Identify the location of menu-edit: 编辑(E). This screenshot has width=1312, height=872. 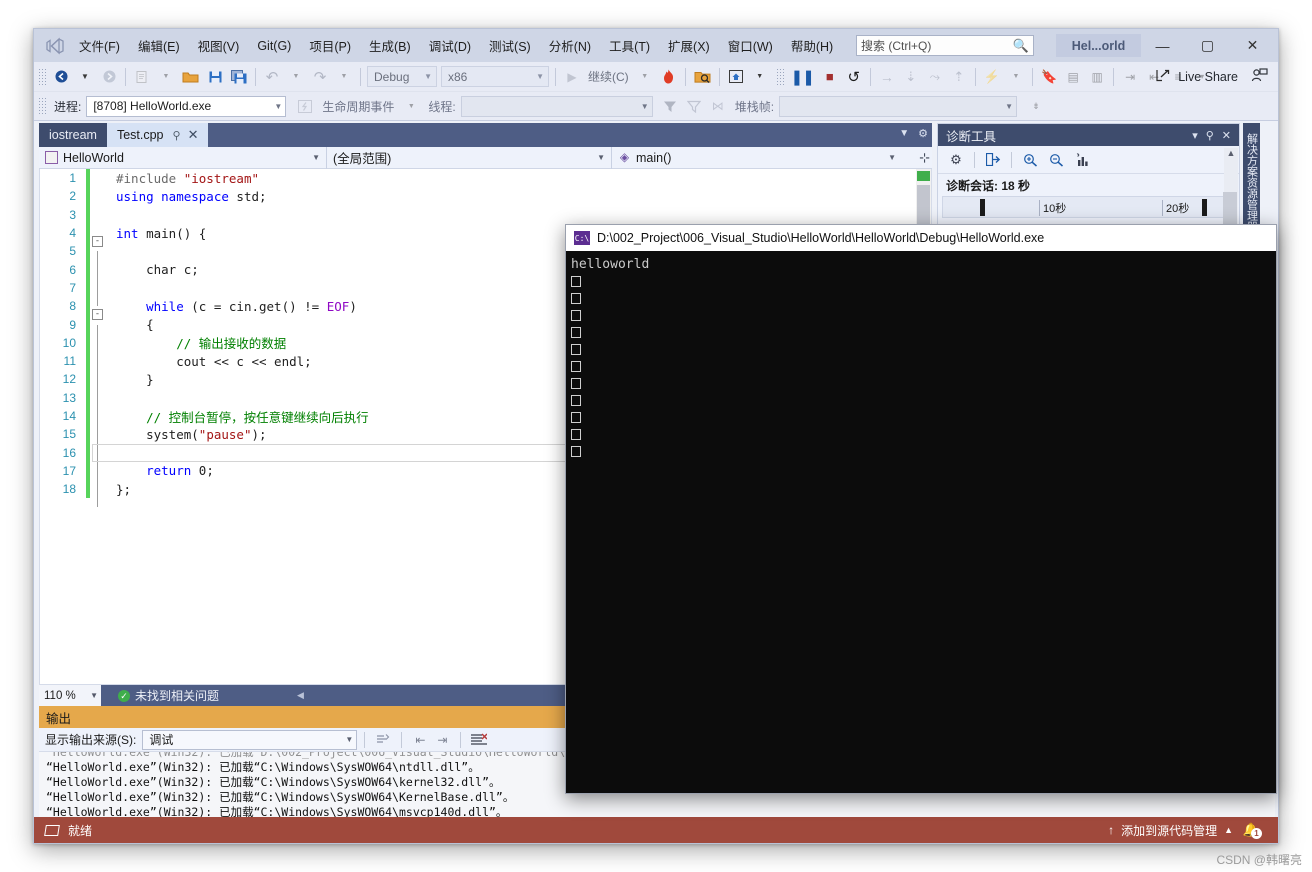
(159, 45).